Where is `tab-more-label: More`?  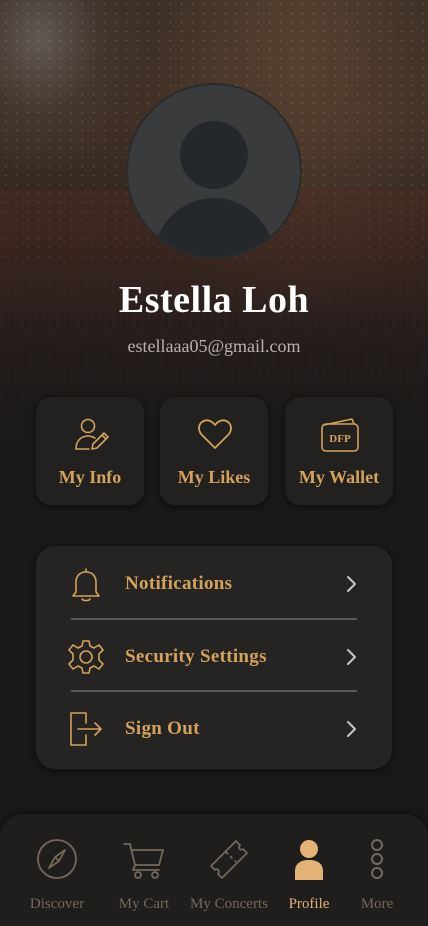
tab-more-label: More is located at coordinates (377, 904).